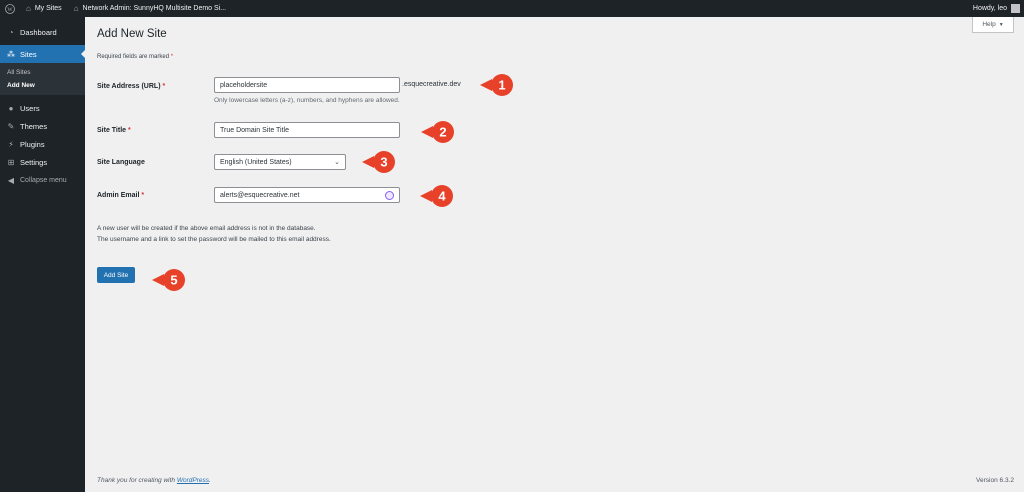  What do you see at coordinates (116, 275) in the screenshot?
I see `add-site-button: Add Site` at bounding box center [116, 275].